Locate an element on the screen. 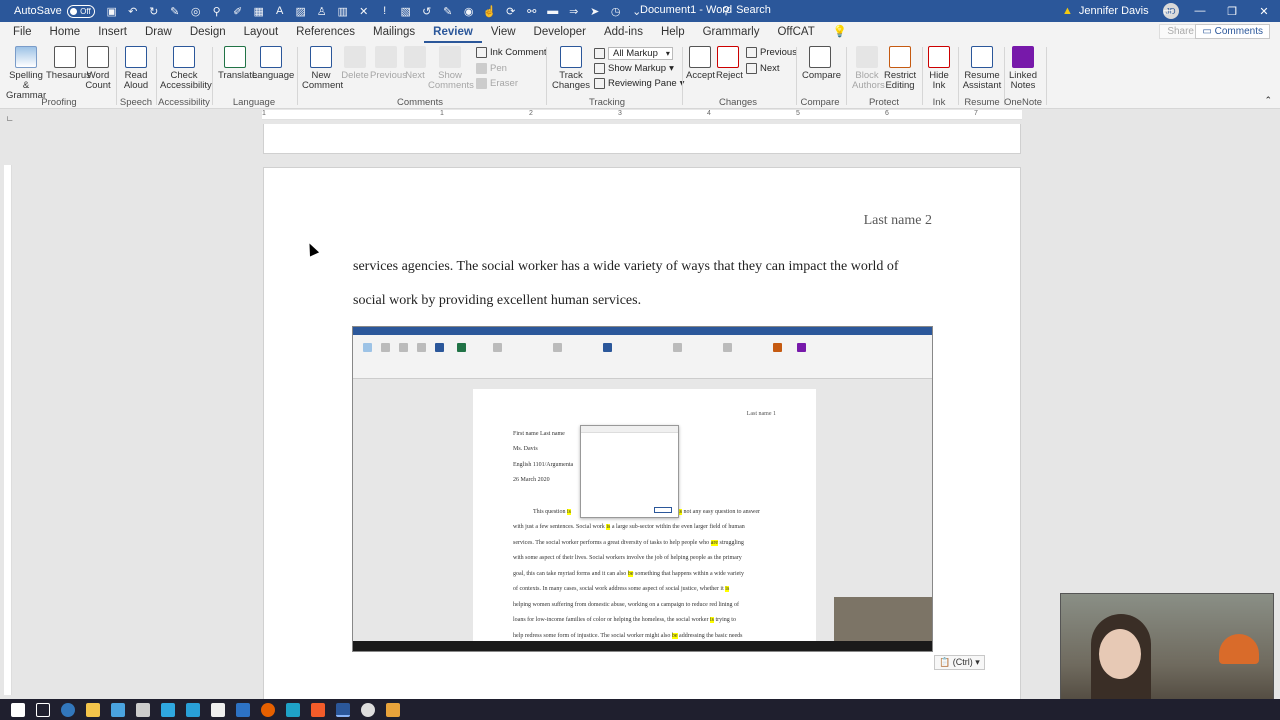 This screenshot has width=1280, height=720. minimize-icon: — is located at coordinates (1200, 11).